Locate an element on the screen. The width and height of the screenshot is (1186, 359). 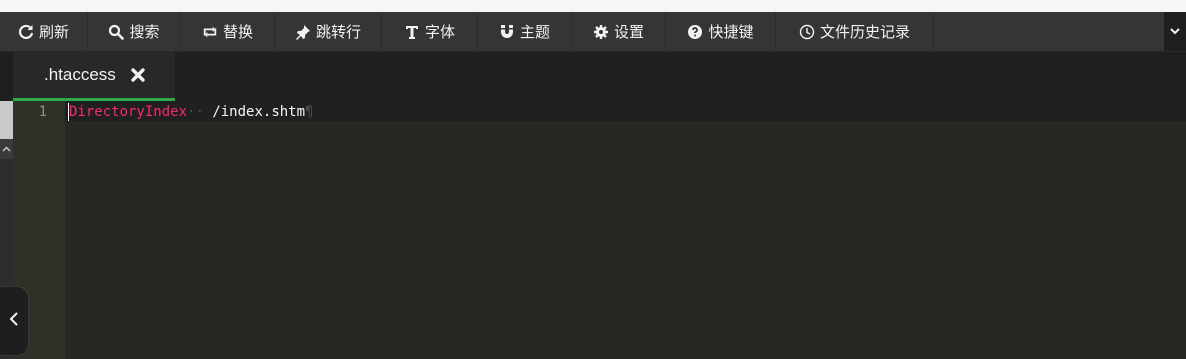
theme-button: 主题 is located at coordinates (525, 31).